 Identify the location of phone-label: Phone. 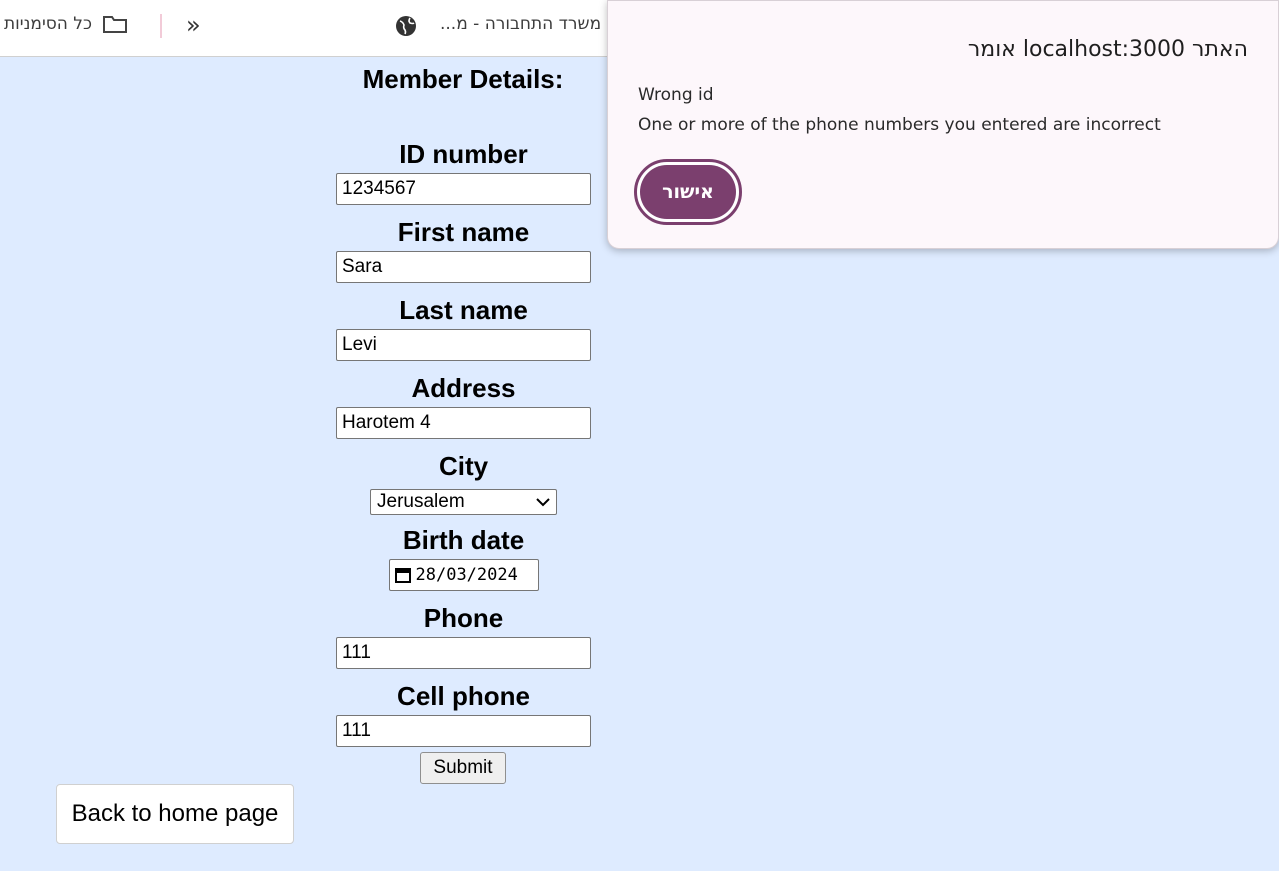
(463, 618).